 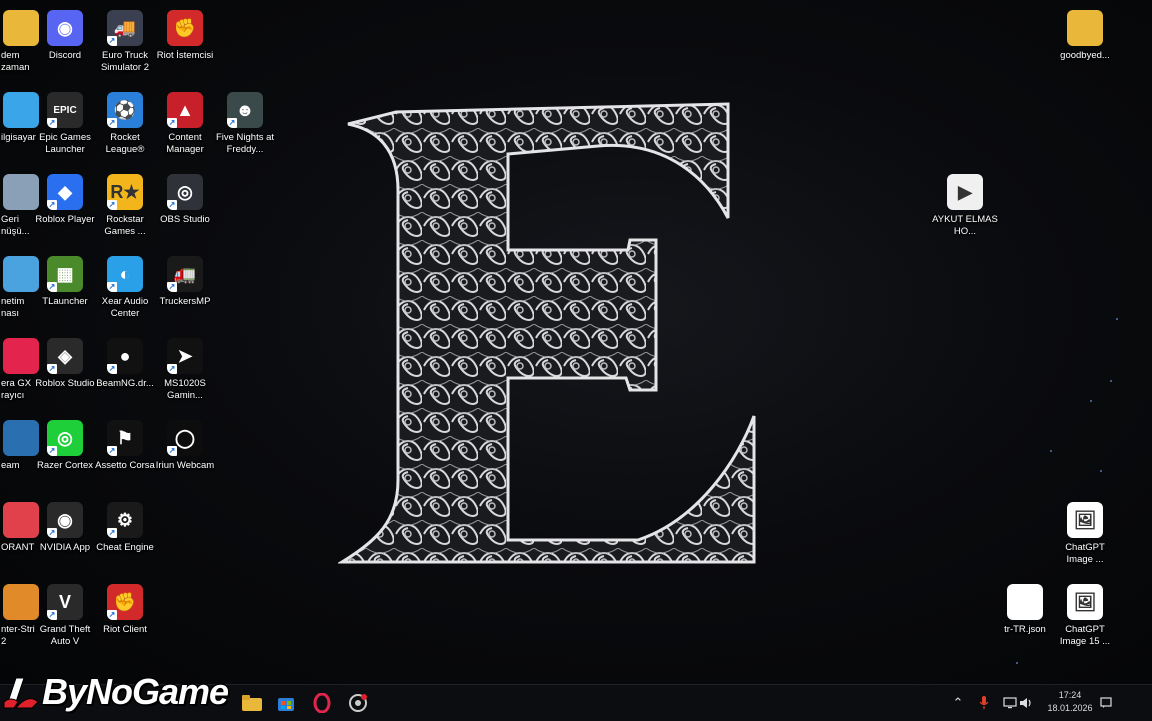 I want to click on desktop-icon-label: Xear Audio Center, so click(x=125, y=307).